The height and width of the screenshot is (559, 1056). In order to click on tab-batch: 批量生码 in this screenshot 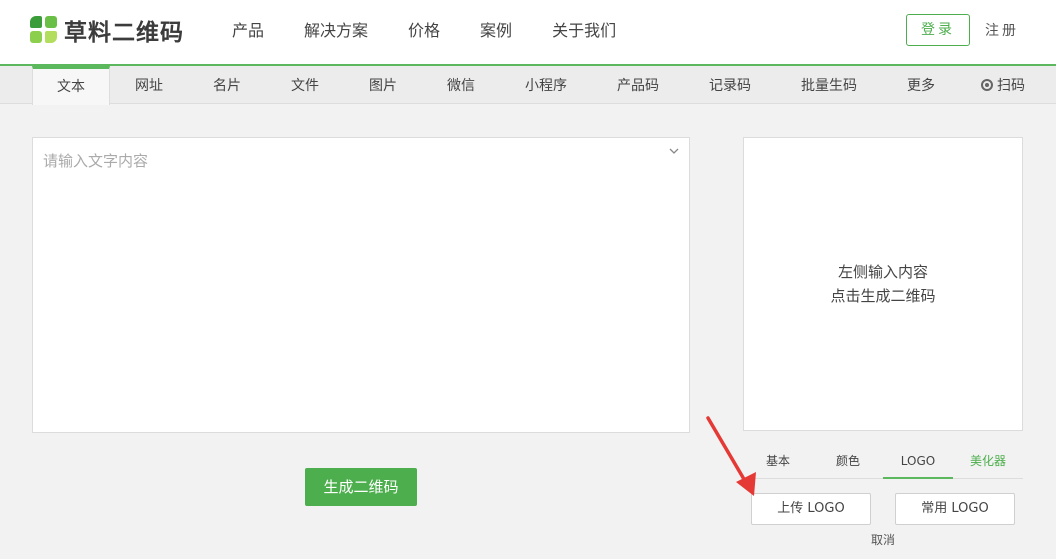, I will do `click(829, 85)`.